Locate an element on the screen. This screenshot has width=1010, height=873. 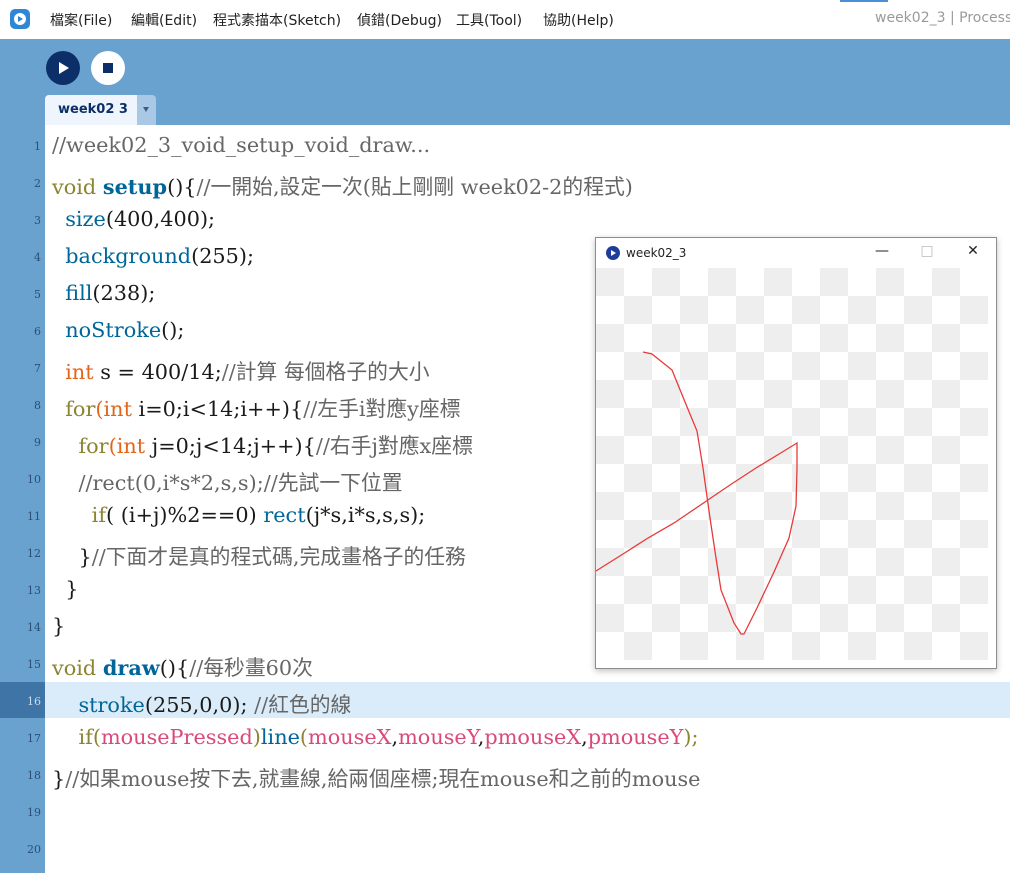
line-number-gutter is located at coordinates (22, 499).